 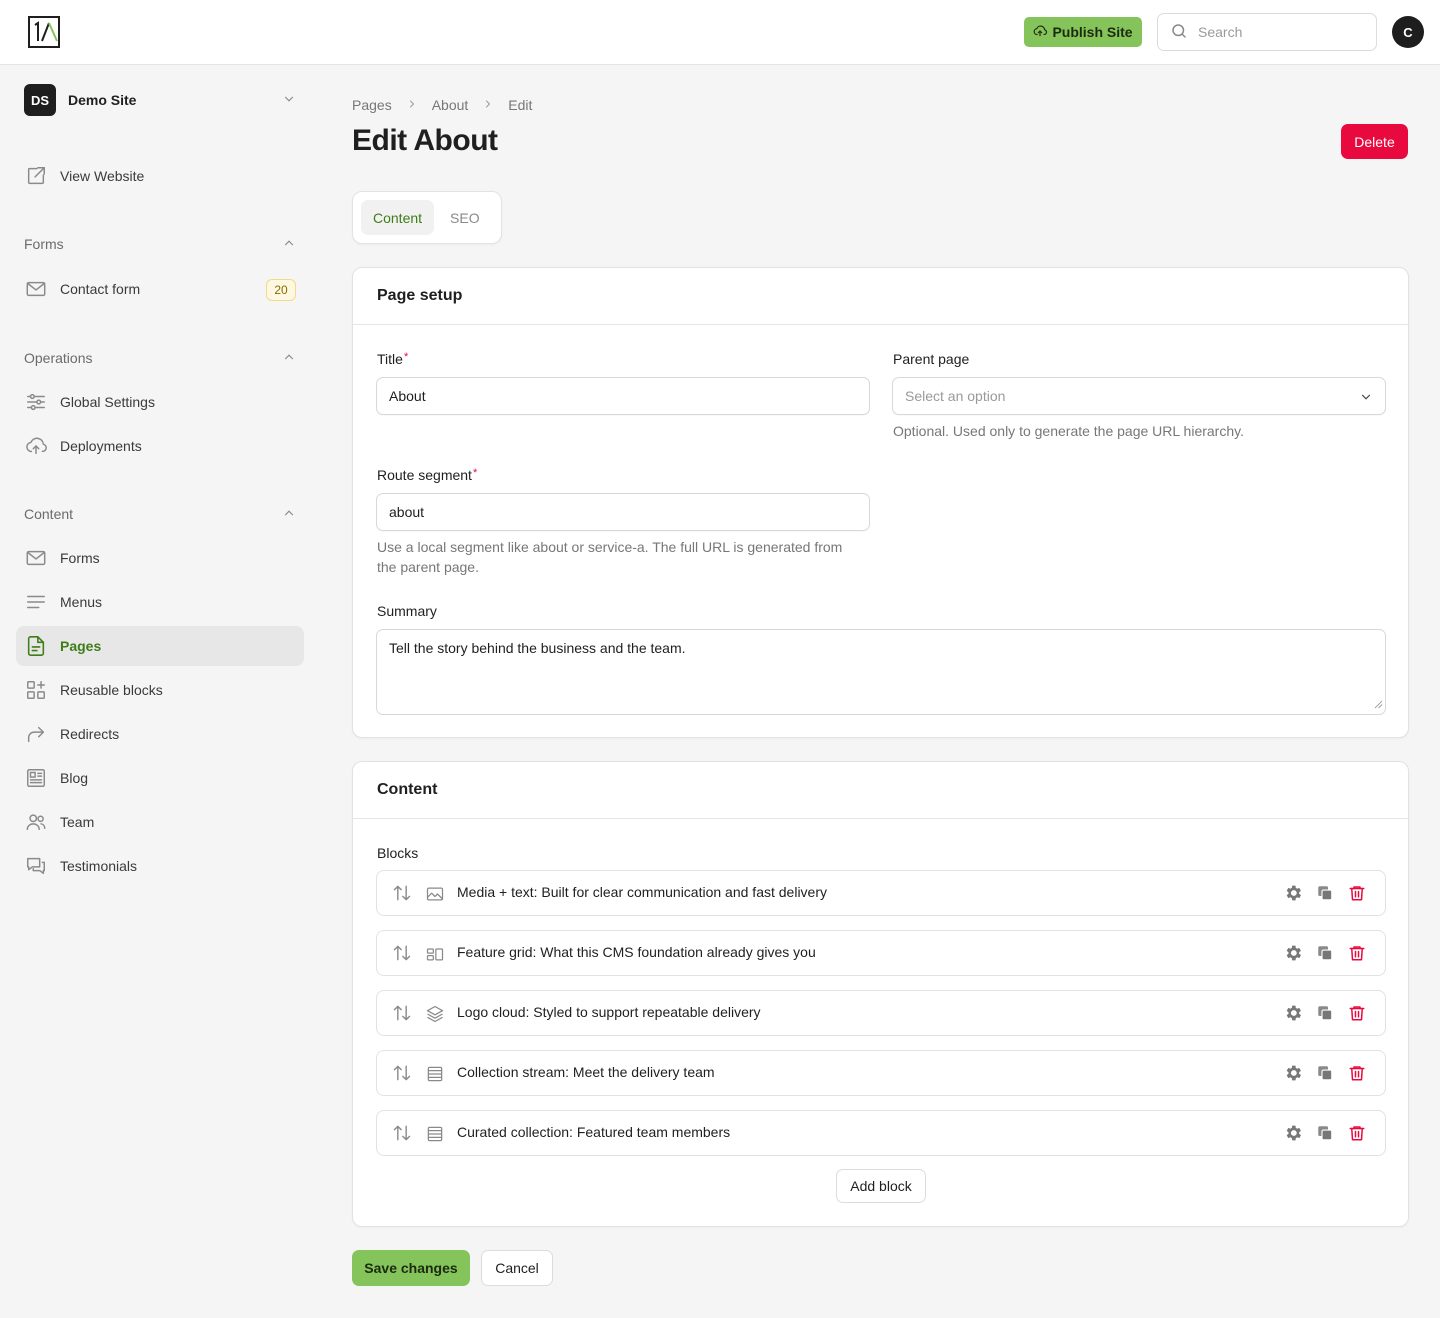 What do you see at coordinates (44, 244) in the screenshot?
I see `group-title: Forms` at bounding box center [44, 244].